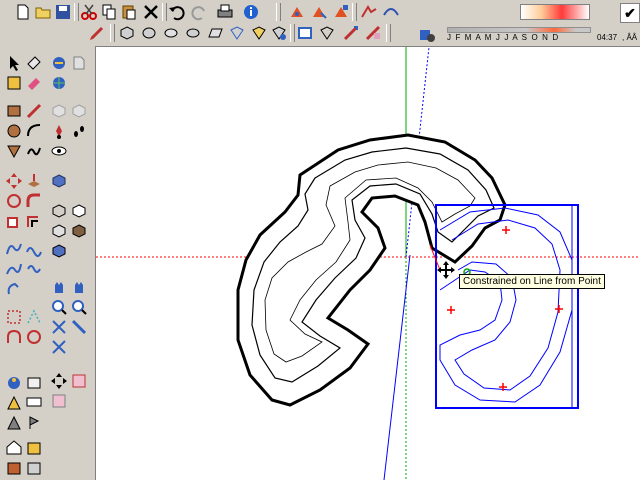 This screenshot has height=480, width=640. Describe the element at coordinates (297, 12) in the screenshot. I see `dynamic-components-icon` at that location.